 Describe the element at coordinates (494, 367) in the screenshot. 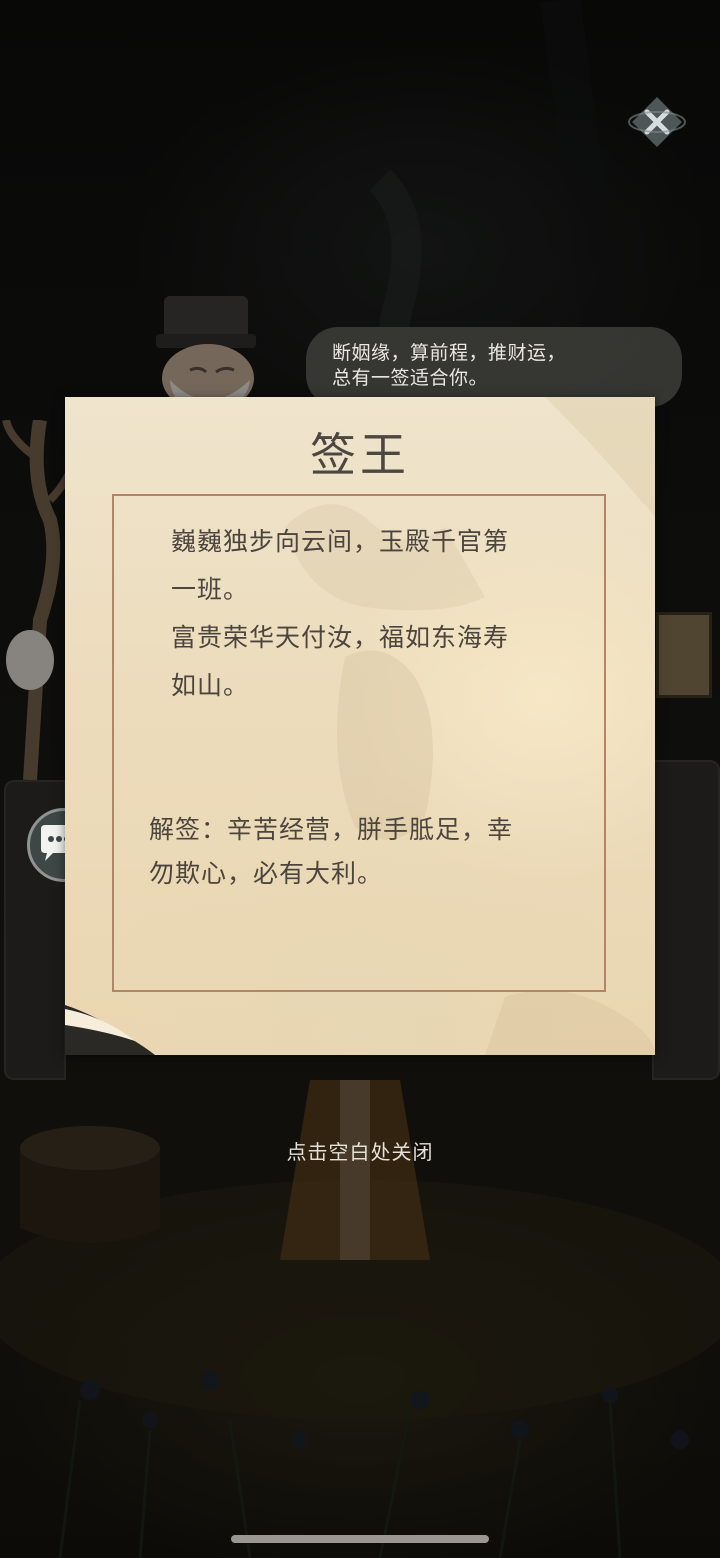

I see `speech-bubble: 断姻缘，算前程，推财运， 总有一签适合你。` at that location.